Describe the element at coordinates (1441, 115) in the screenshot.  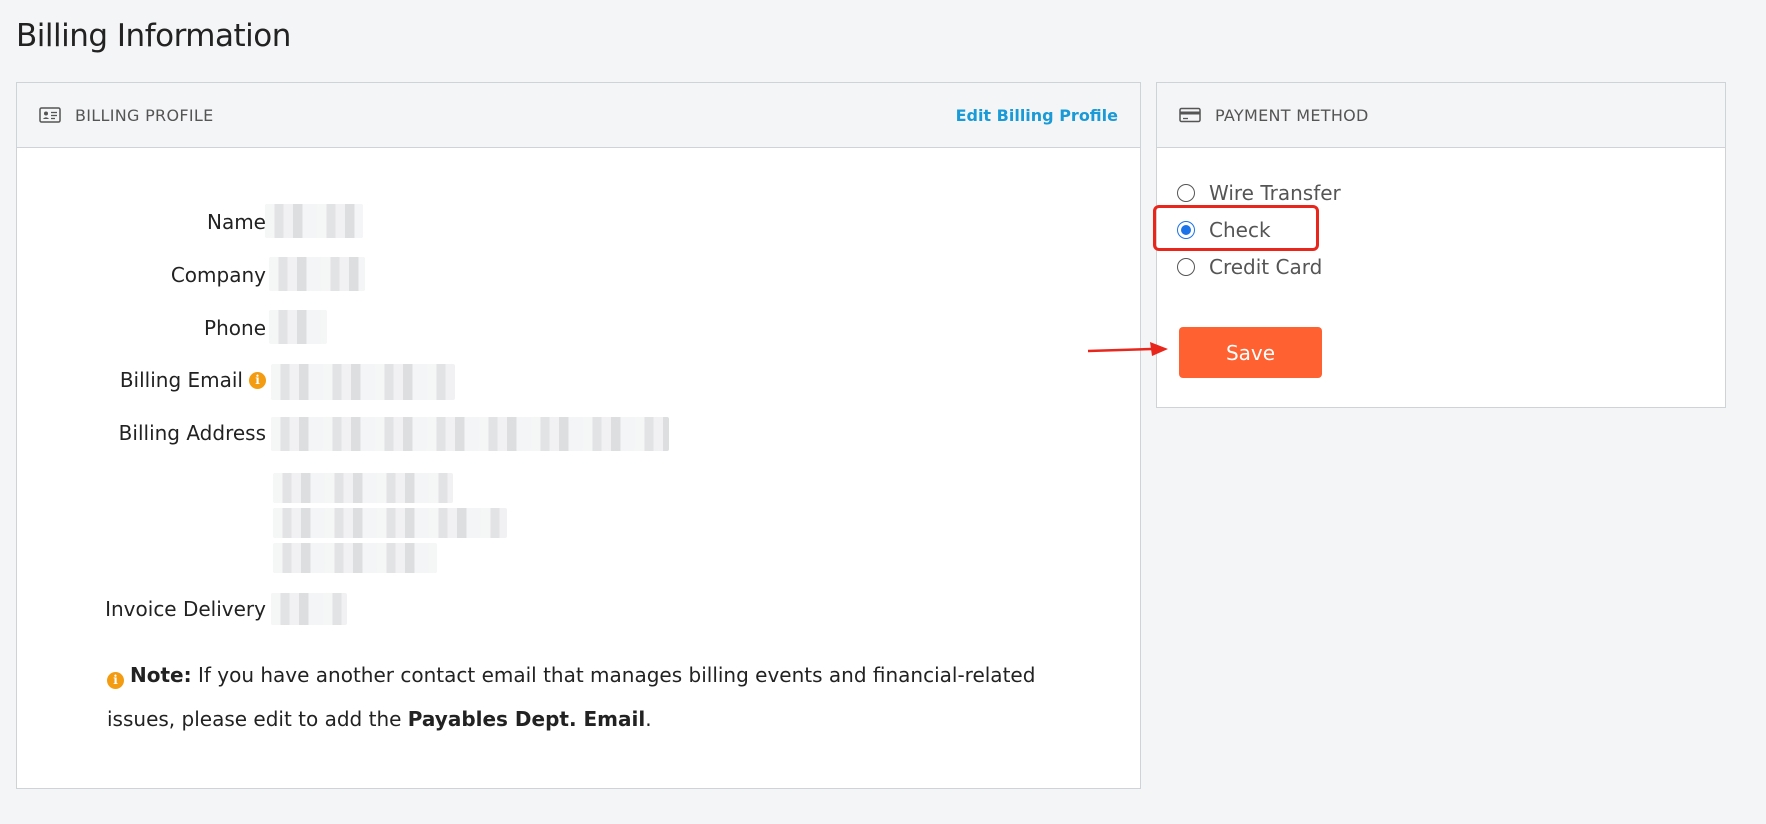
I see `payment-method-header: PAYMENT METHOD` at that location.